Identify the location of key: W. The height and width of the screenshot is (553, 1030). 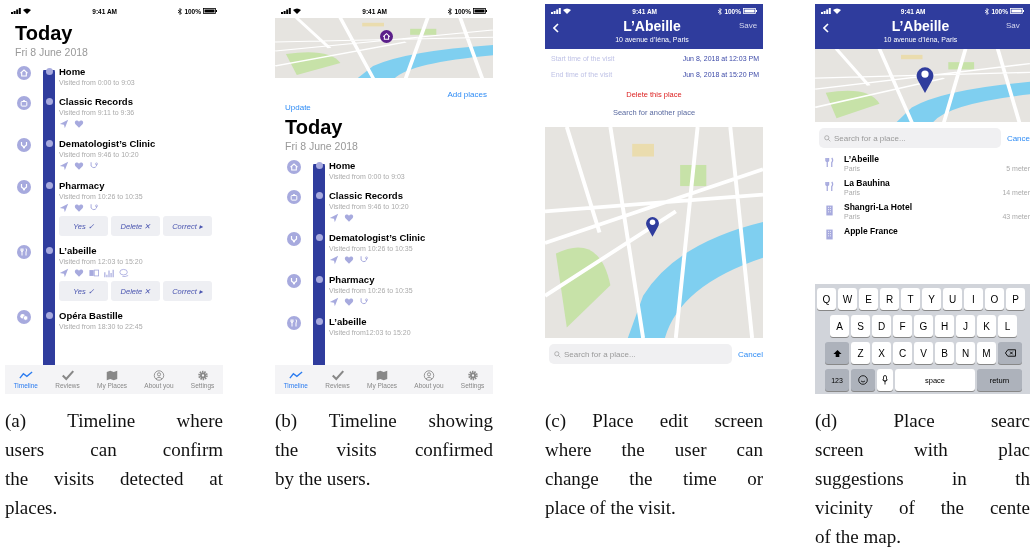
(847, 299).